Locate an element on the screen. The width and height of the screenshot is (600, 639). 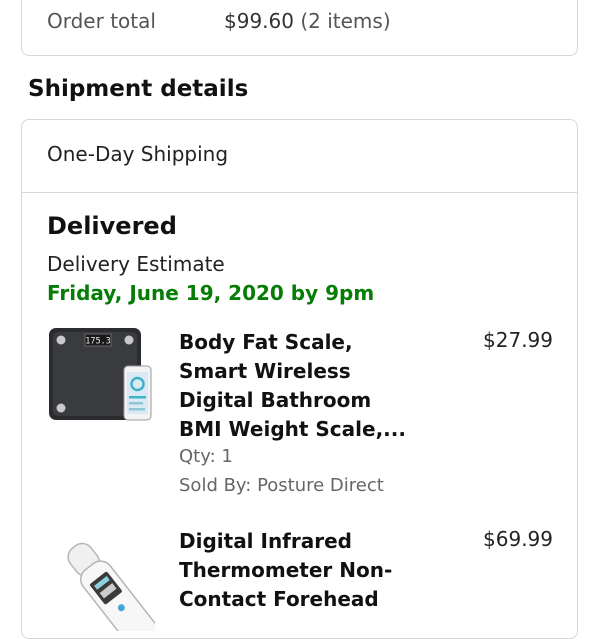
scale-display-text: 175.3 is located at coordinates (98, 342).